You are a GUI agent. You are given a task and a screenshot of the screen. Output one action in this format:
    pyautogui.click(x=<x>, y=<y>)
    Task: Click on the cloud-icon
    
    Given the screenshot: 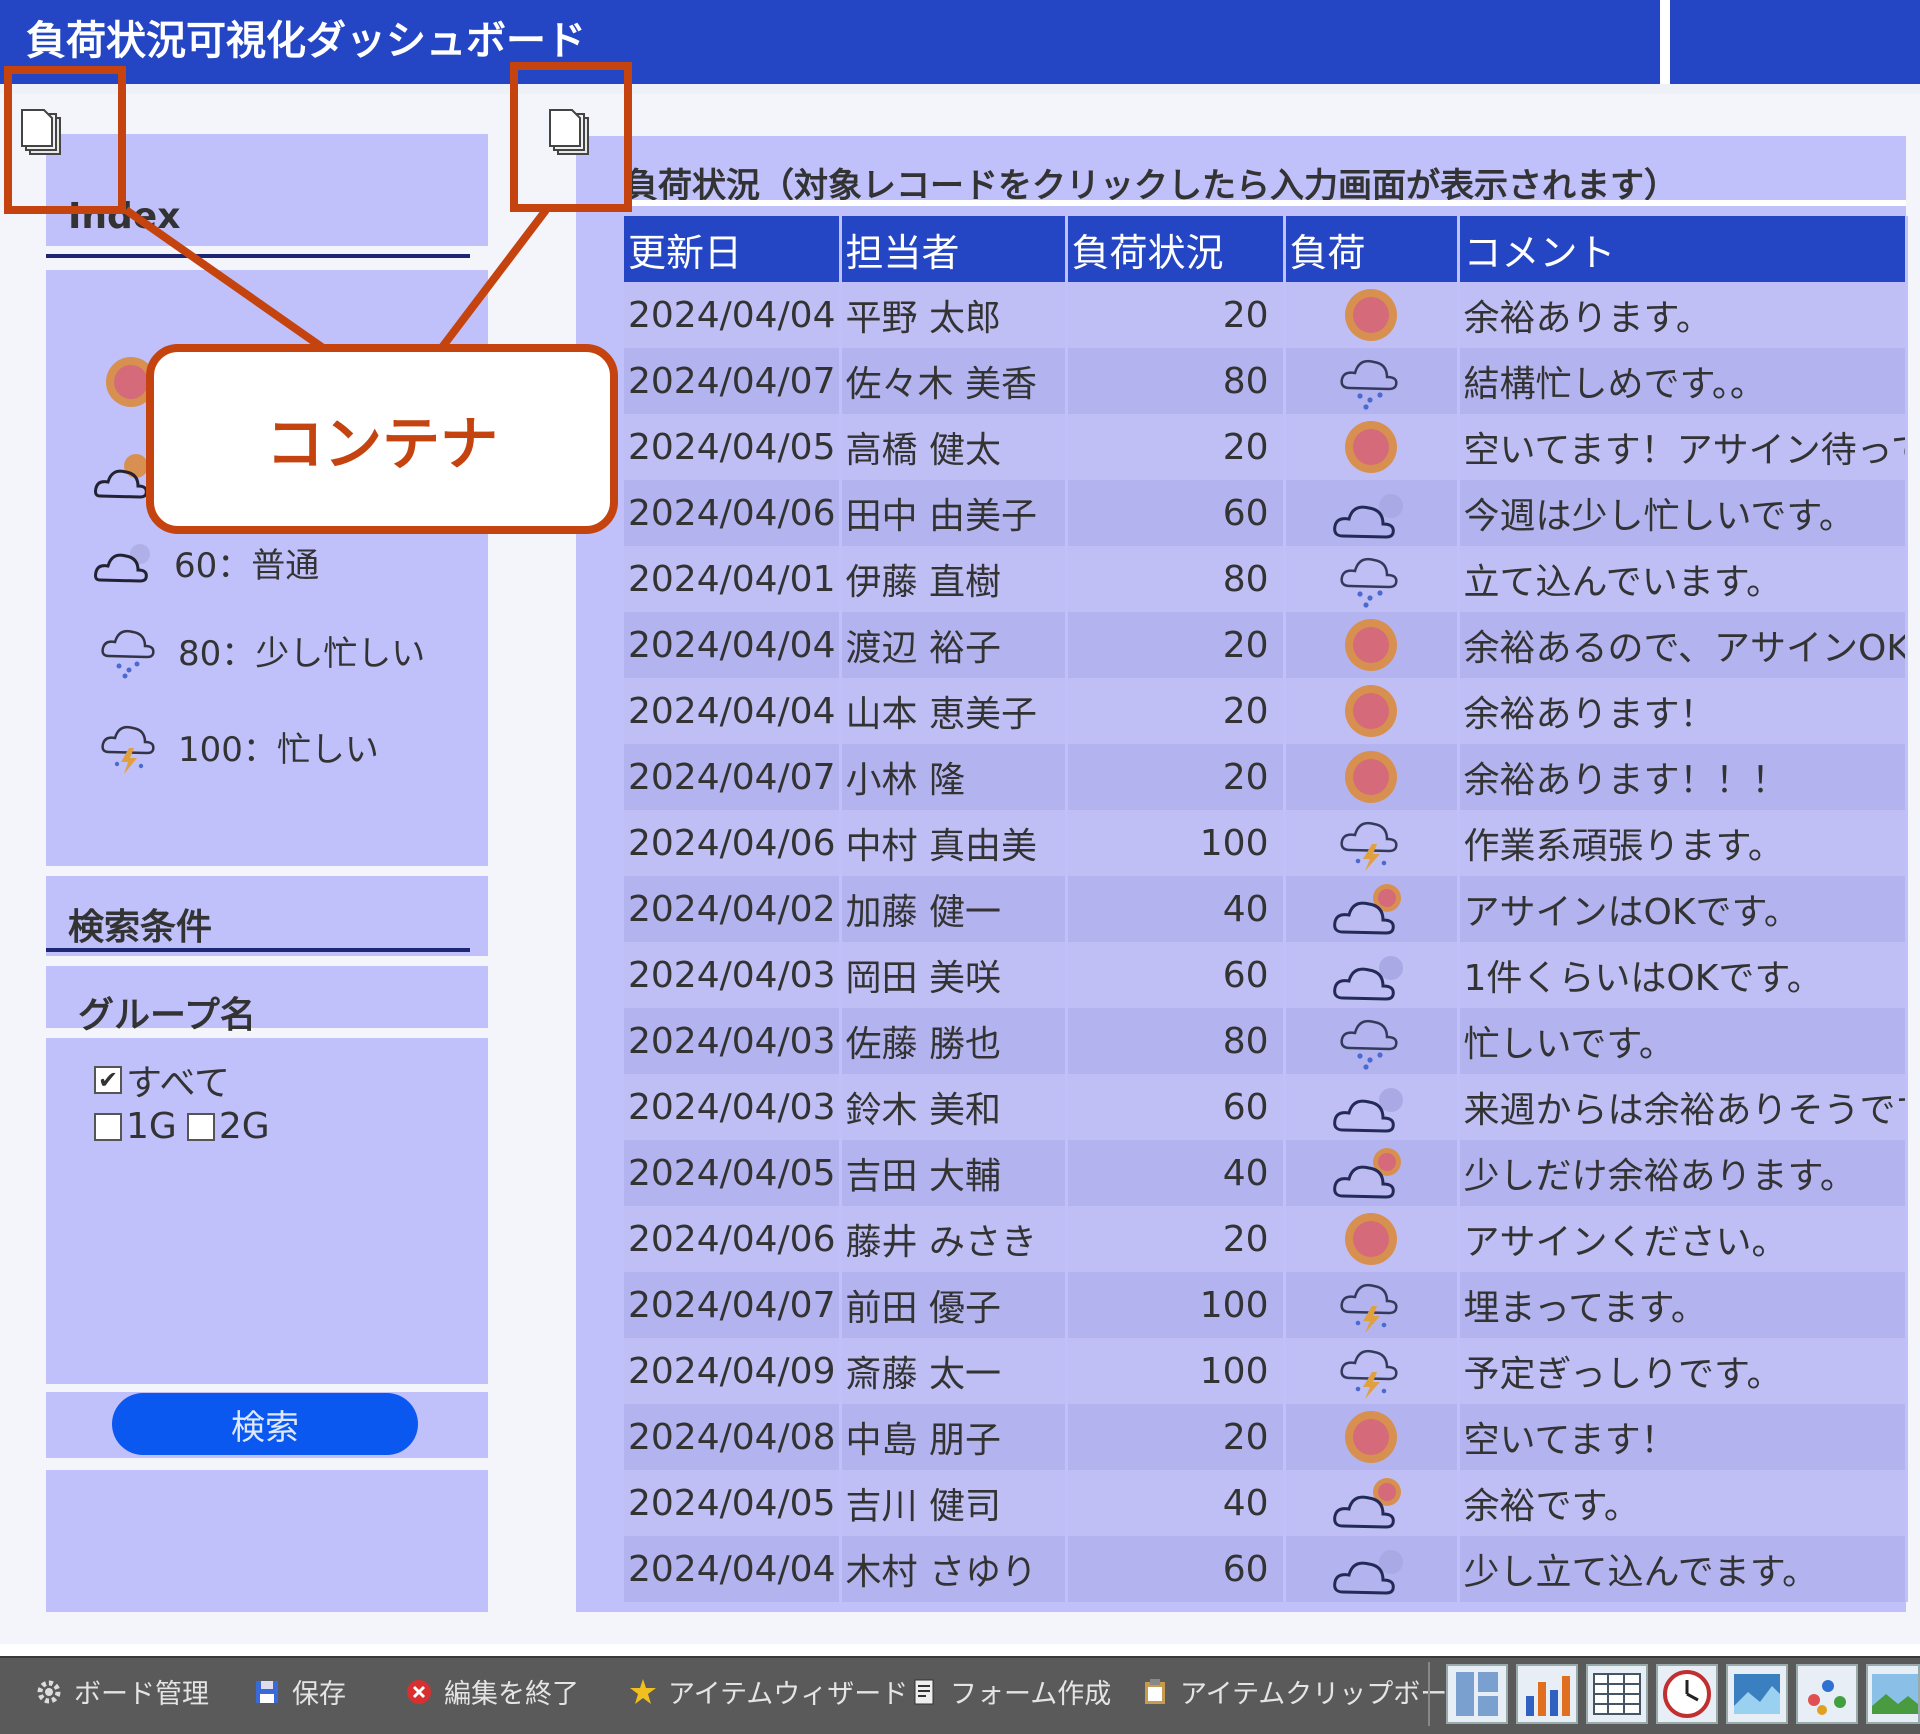 What is the action you would take?
    pyautogui.click(x=1371, y=1107)
    